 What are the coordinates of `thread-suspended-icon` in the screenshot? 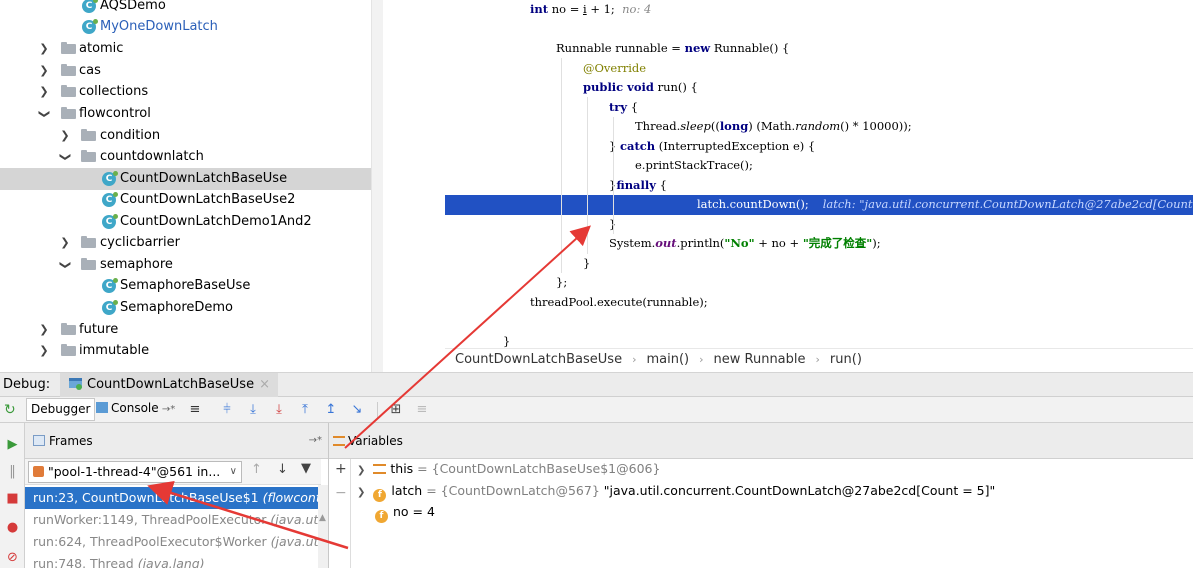 It's located at (38, 471).